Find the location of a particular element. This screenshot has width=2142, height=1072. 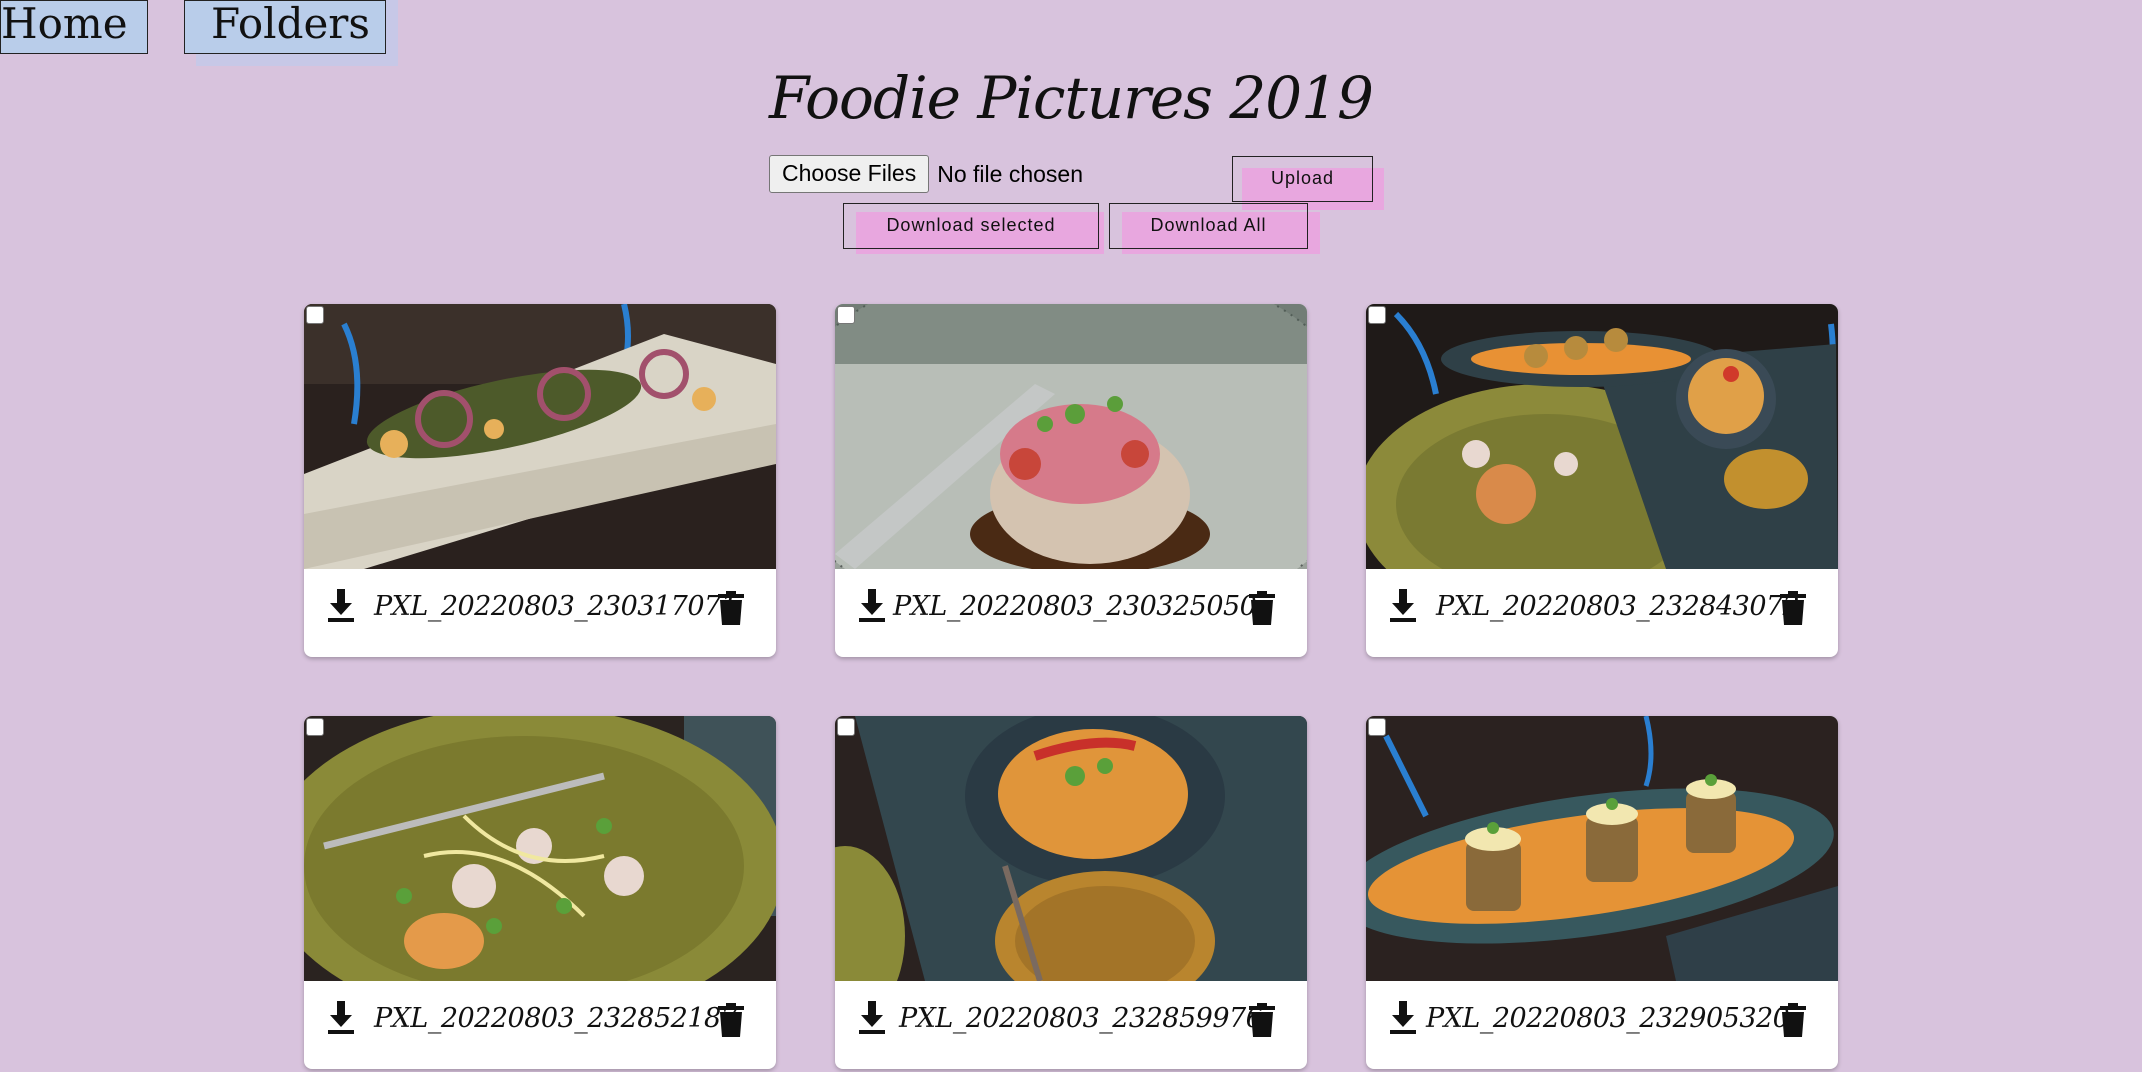

photo-card-footer: PXL_20220803_232859976 is located at coordinates (1071, 1025).